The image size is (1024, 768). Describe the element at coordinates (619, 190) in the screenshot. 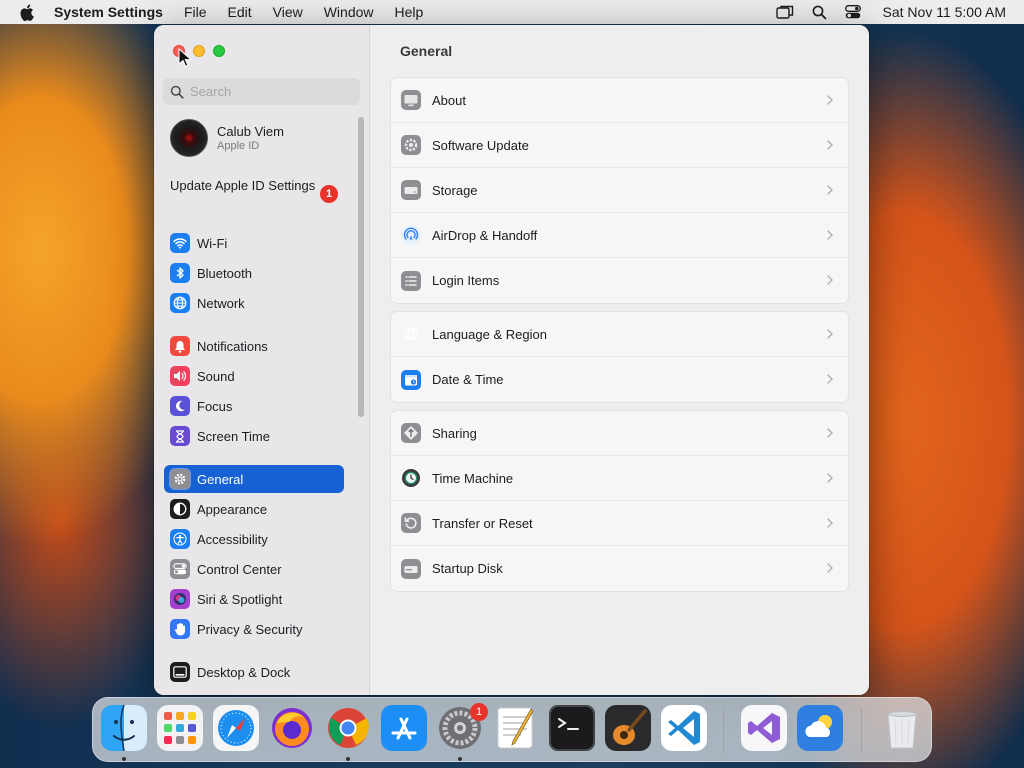

I see `row-storage: Storage` at that location.